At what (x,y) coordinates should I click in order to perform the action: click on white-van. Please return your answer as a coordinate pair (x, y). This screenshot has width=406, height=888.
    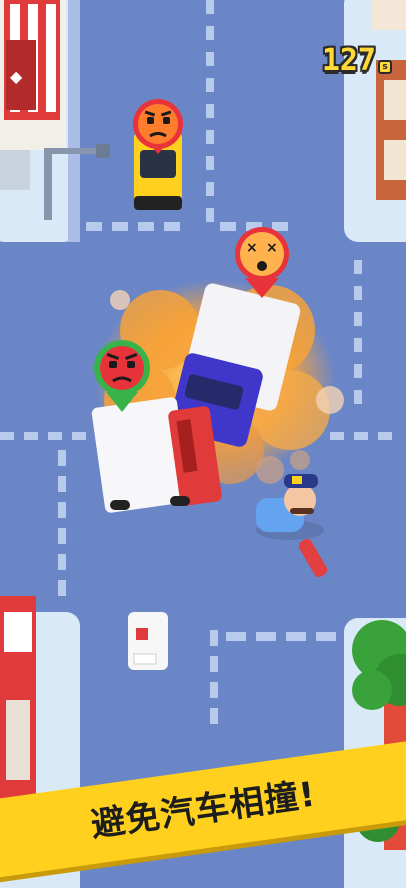
    Looking at the image, I should click on (148, 641).